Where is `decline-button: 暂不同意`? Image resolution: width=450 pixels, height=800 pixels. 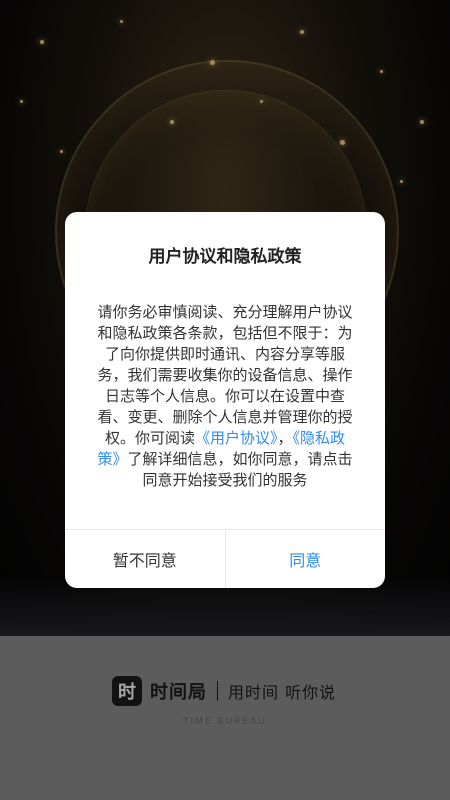
decline-button: 暂不同意 is located at coordinates (145, 559).